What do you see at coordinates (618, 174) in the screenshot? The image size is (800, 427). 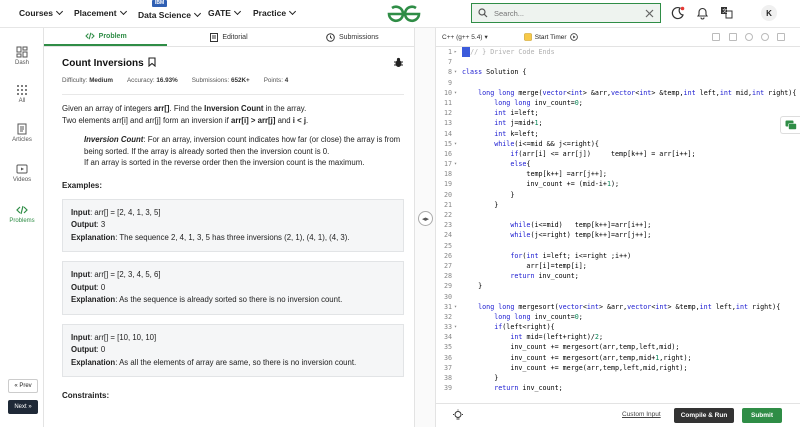 I see `code-line: 18 temp[k++] =arr[j++];` at bounding box center [618, 174].